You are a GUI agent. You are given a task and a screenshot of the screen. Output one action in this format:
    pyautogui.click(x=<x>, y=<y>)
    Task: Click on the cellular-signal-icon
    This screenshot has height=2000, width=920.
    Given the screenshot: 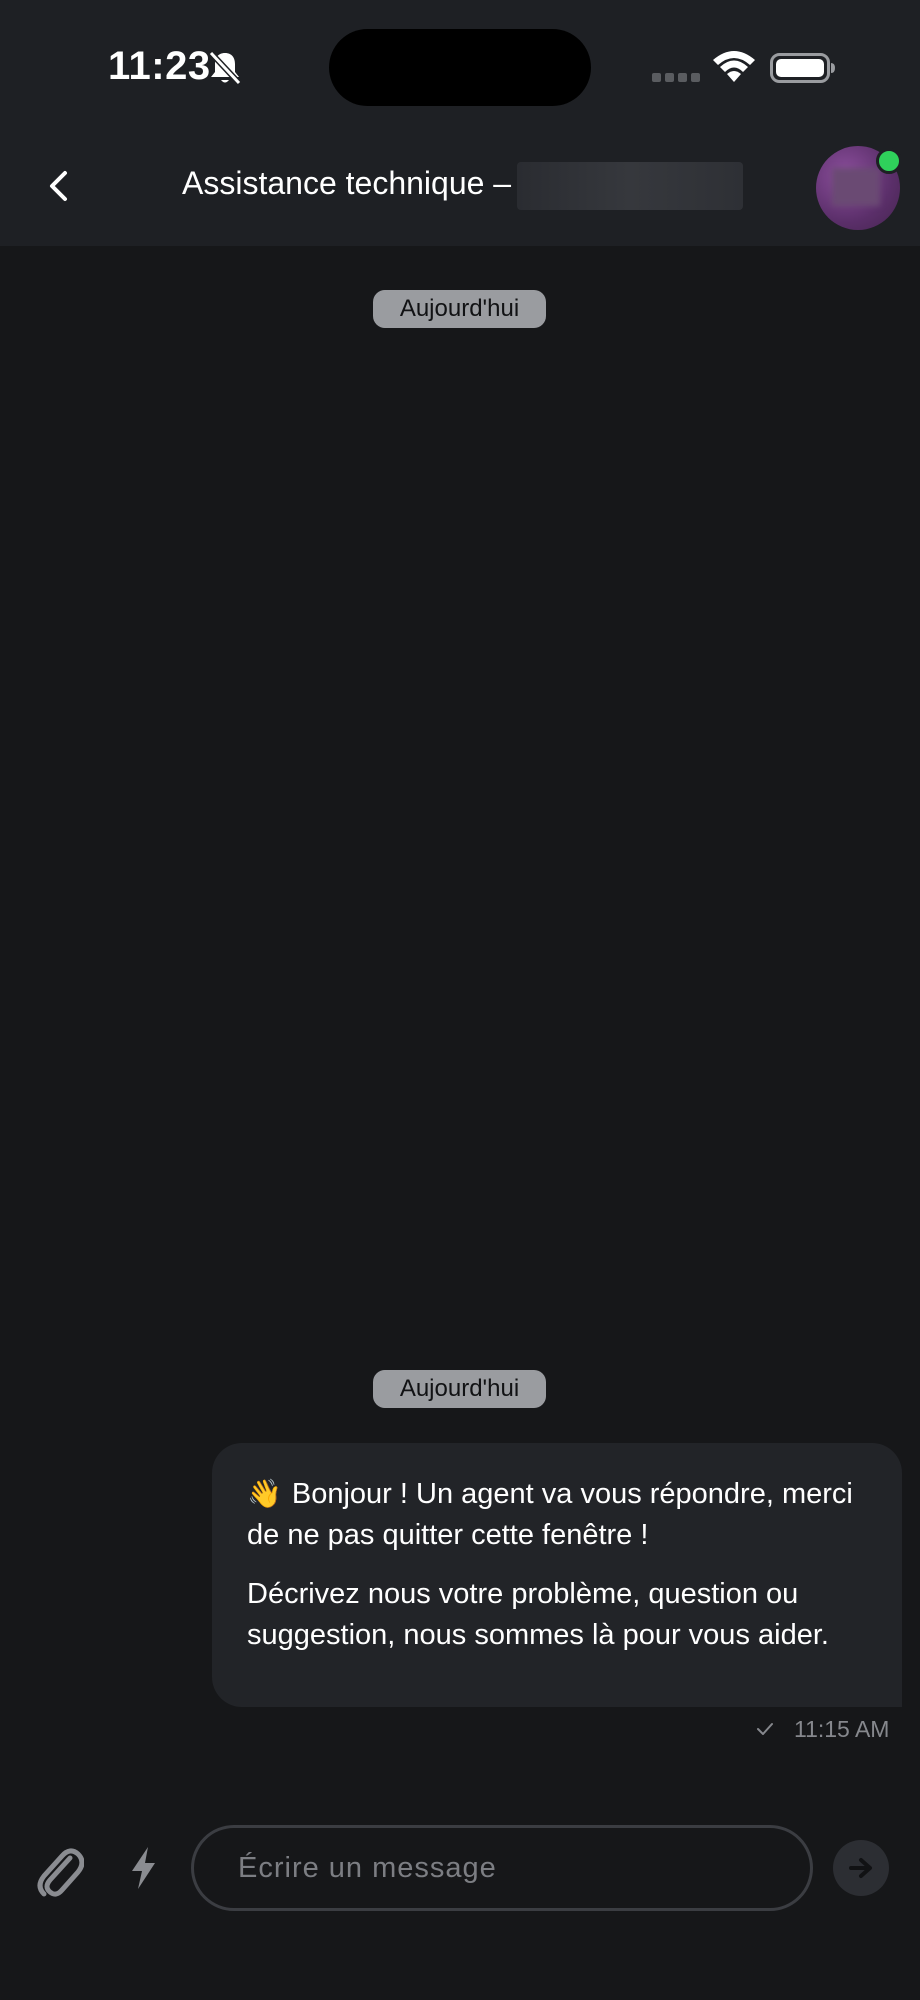 What is the action you would take?
    pyautogui.click(x=676, y=77)
    